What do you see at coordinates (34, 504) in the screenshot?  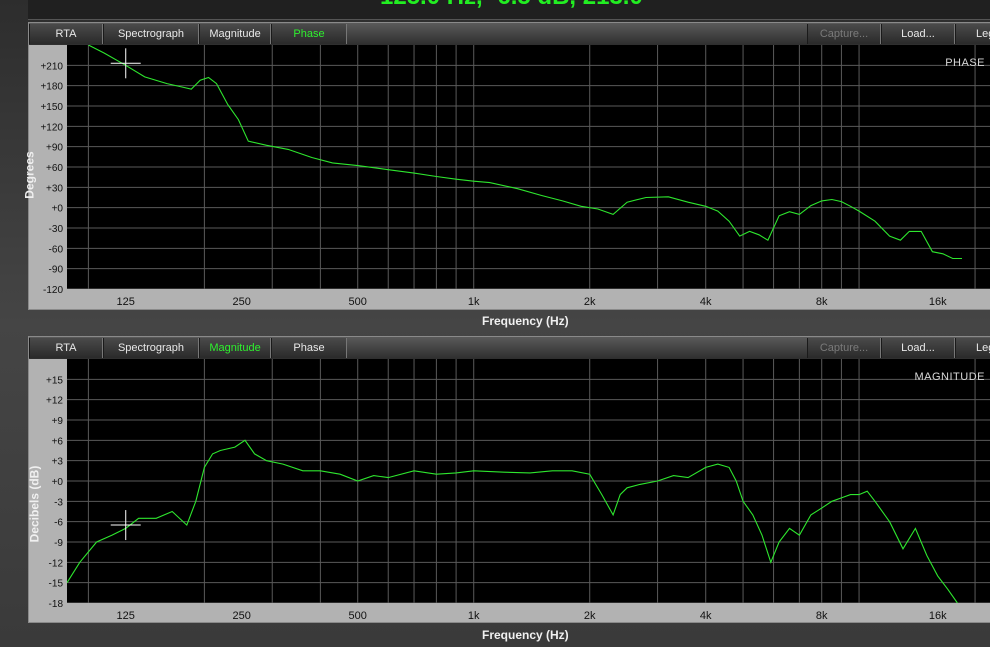 I see `magnitude-y-axis-title: Decibels (dB)` at bounding box center [34, 504].